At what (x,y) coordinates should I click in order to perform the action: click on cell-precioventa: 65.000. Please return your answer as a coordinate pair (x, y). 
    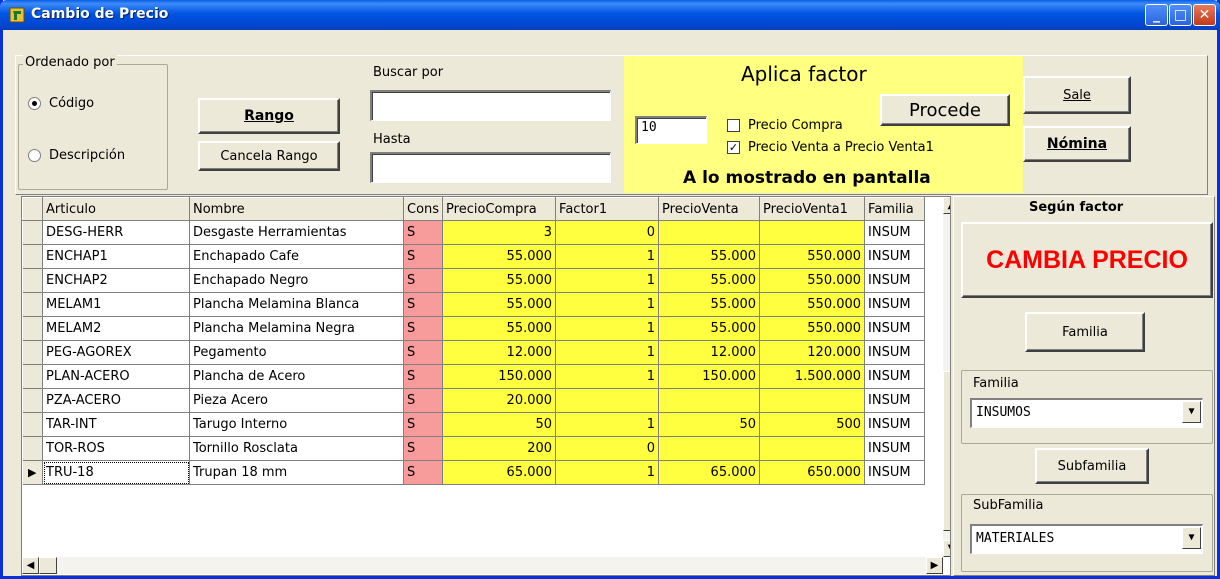
    Looking at the image, I should click on (709, 472).